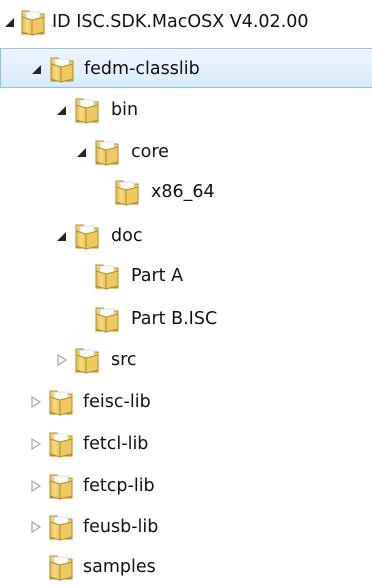 This screenshot has height=587, width=372. What do you see at coordinates (186, 276) in the screenshot?
I see `tree-item-part-a: Part A` at bounding box center [186, 276].